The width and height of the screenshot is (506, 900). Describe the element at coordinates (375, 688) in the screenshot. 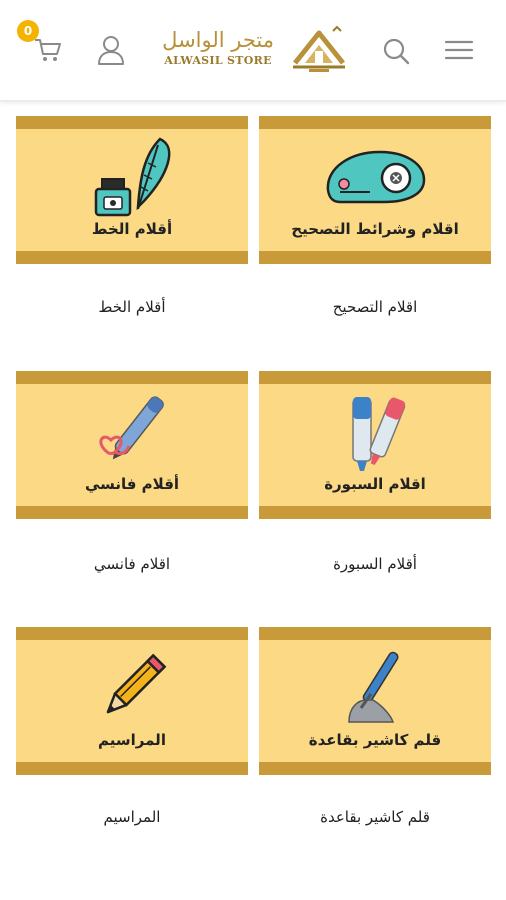

I see `cashier-pen-icon` at that location.